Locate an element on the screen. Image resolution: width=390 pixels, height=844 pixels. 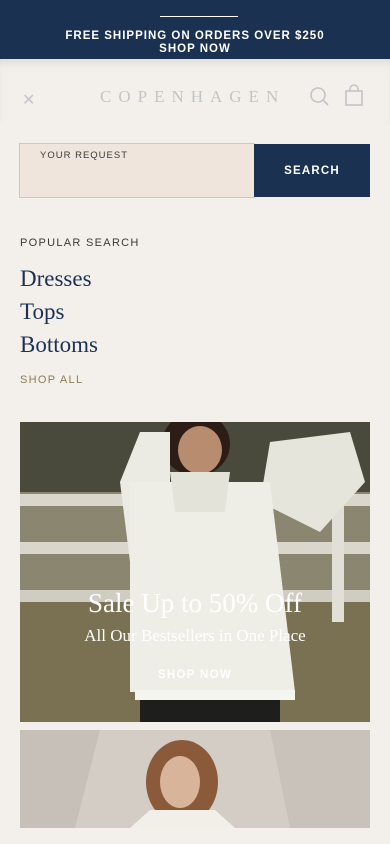
menu-icon: ✕ is located at coordinates (28, 100).